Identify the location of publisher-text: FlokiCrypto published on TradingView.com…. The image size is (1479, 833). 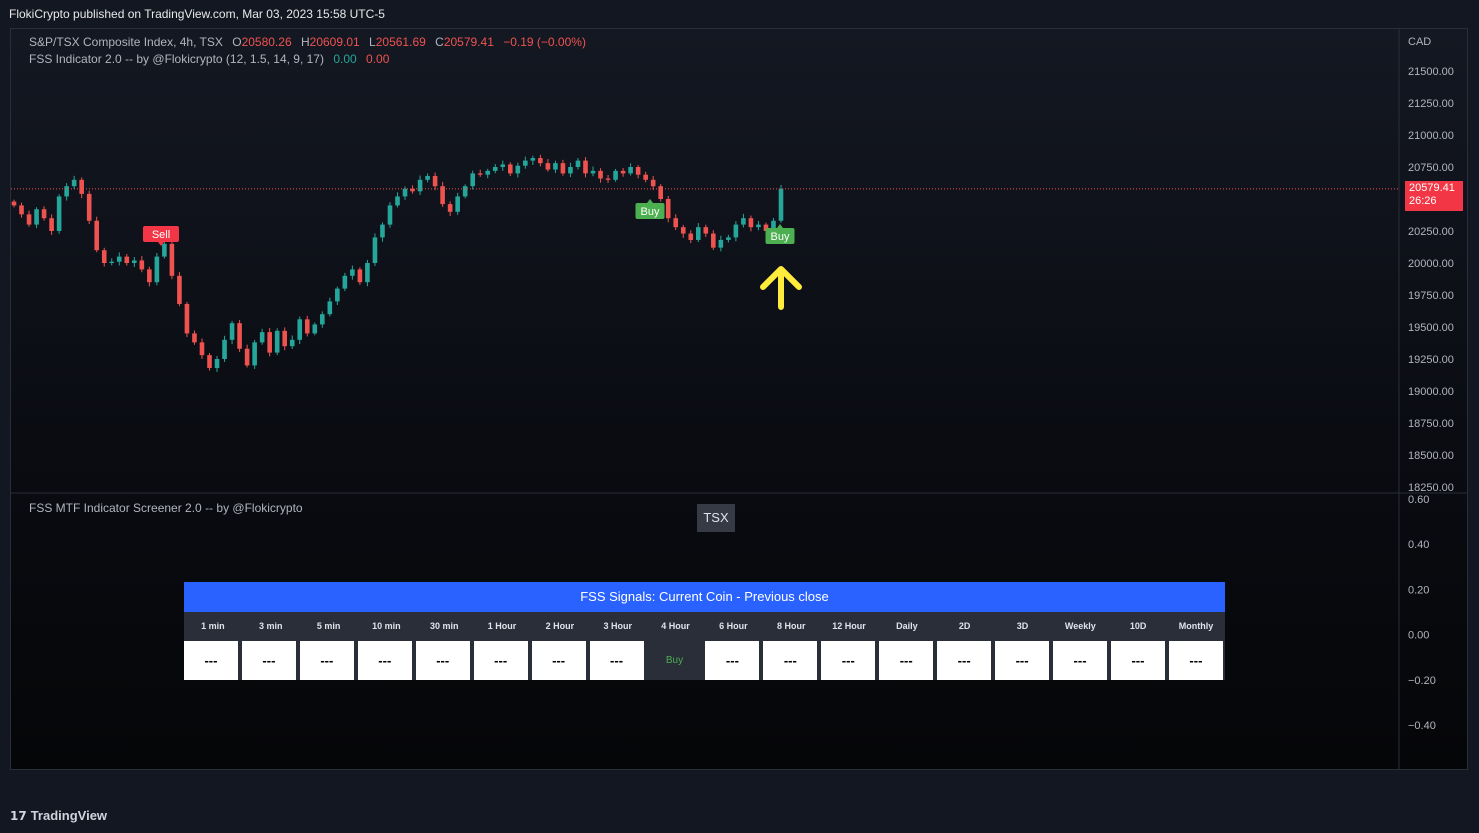
(197, 14).